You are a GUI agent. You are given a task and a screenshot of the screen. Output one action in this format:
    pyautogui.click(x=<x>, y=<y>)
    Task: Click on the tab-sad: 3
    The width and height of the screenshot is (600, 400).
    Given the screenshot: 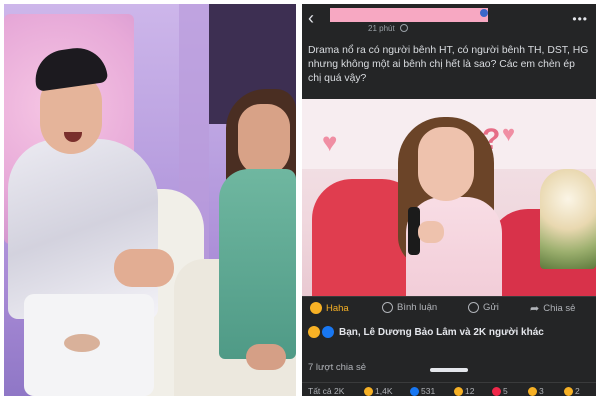 What is the action you would take?
    pyautogui.click(x=536, y=391)
    